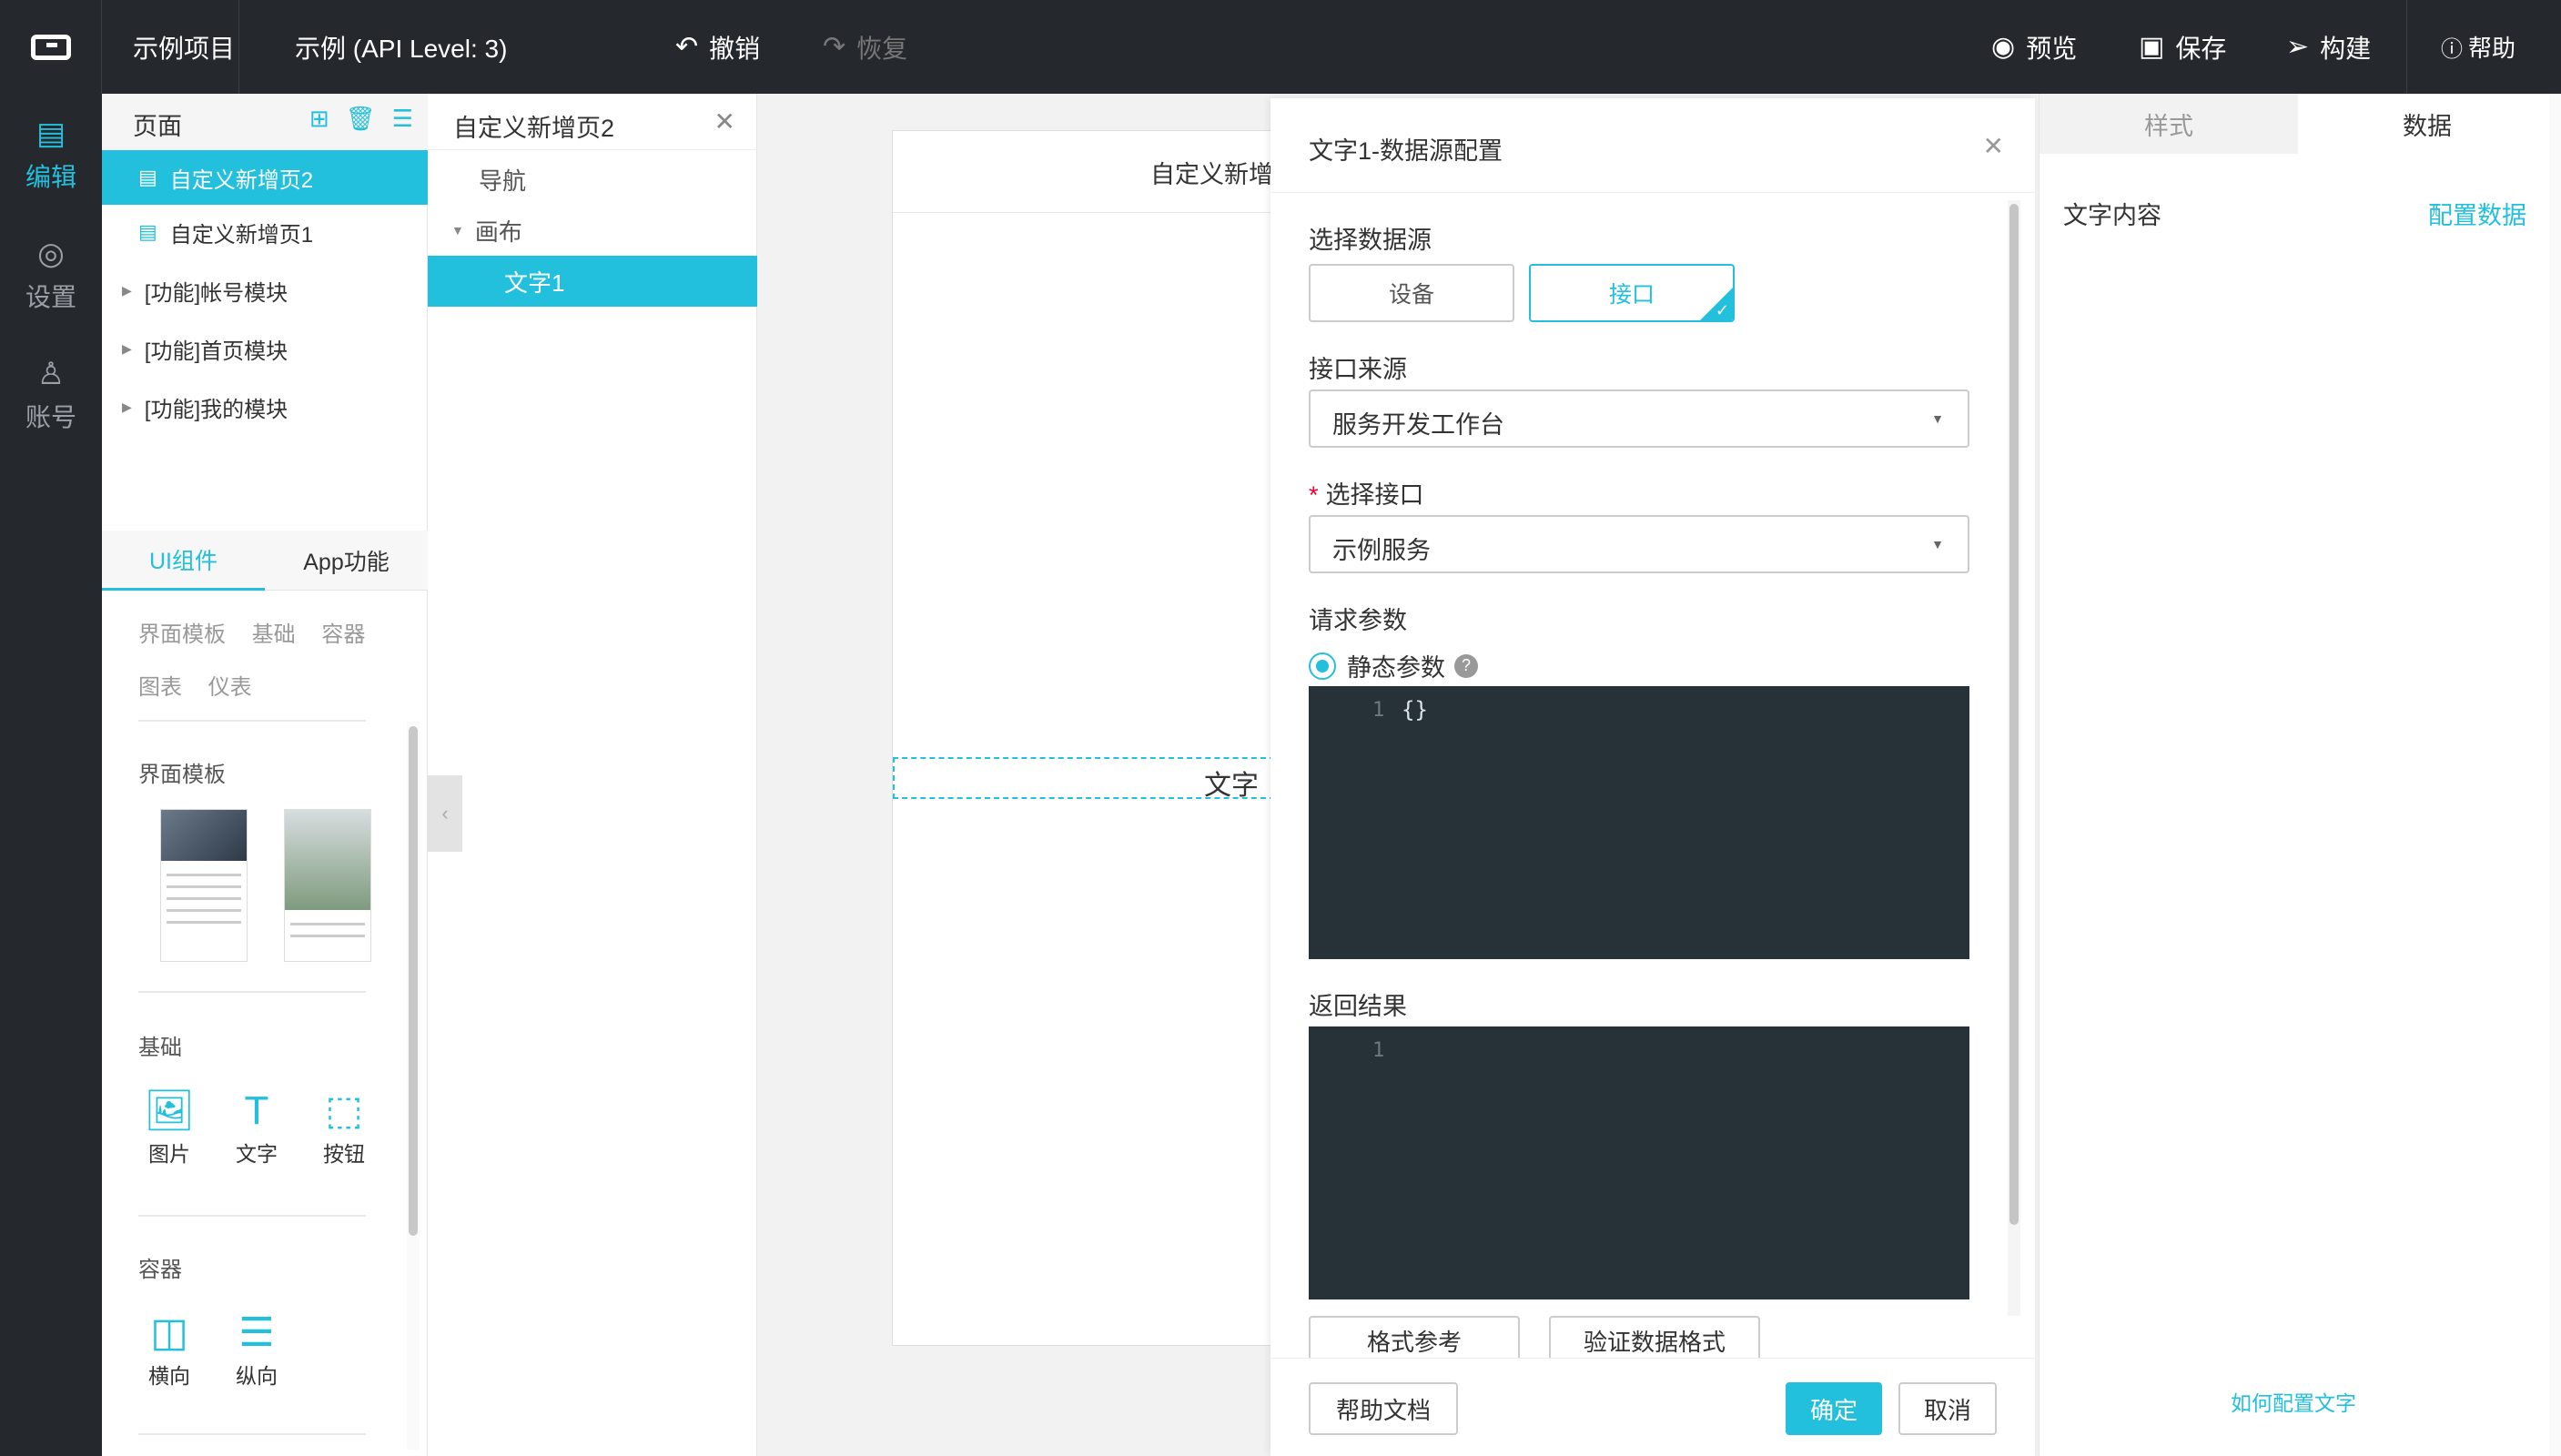  Describe the element at coordinates (241, 235) in the screenshot. I see `page-item-label: 自定义新增页1` at that location.